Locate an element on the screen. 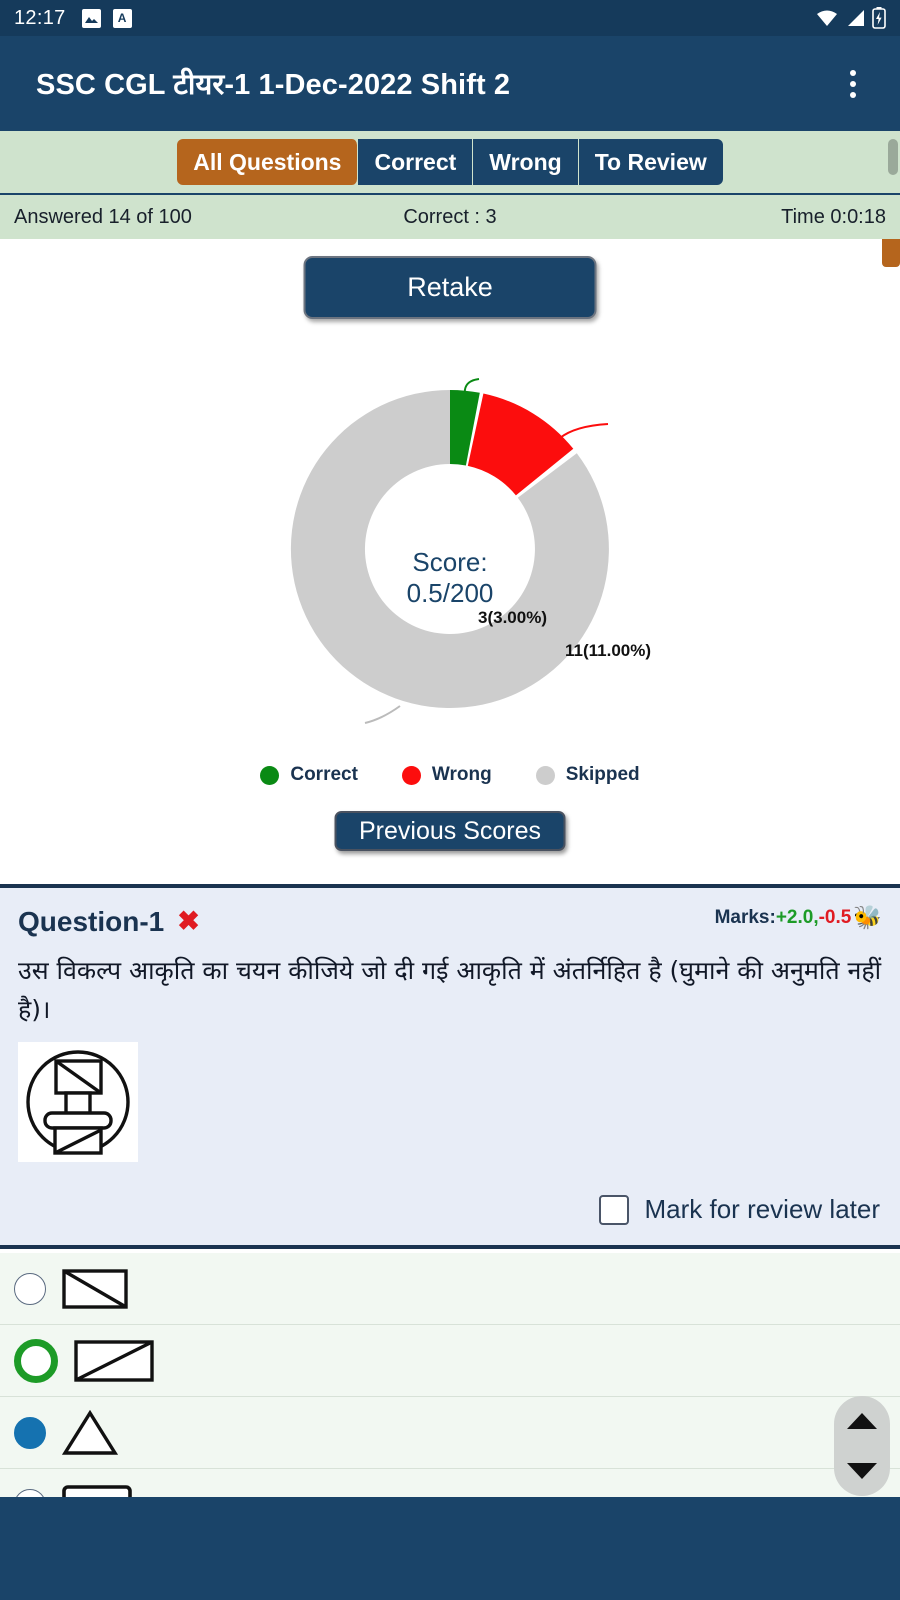 The height and width of the screenshot is (1600, 900). legend-dot-skipped-icon is located at coordinates (545, 775).